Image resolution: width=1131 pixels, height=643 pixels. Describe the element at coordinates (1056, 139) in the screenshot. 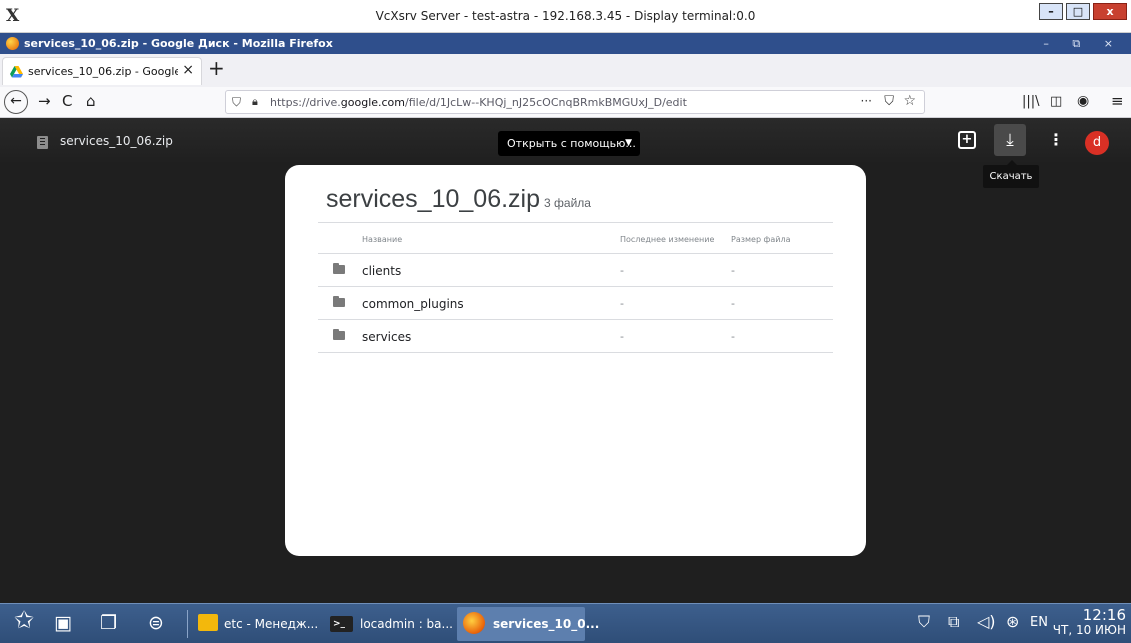

I see `more-options-icon: ⋮` at that location.